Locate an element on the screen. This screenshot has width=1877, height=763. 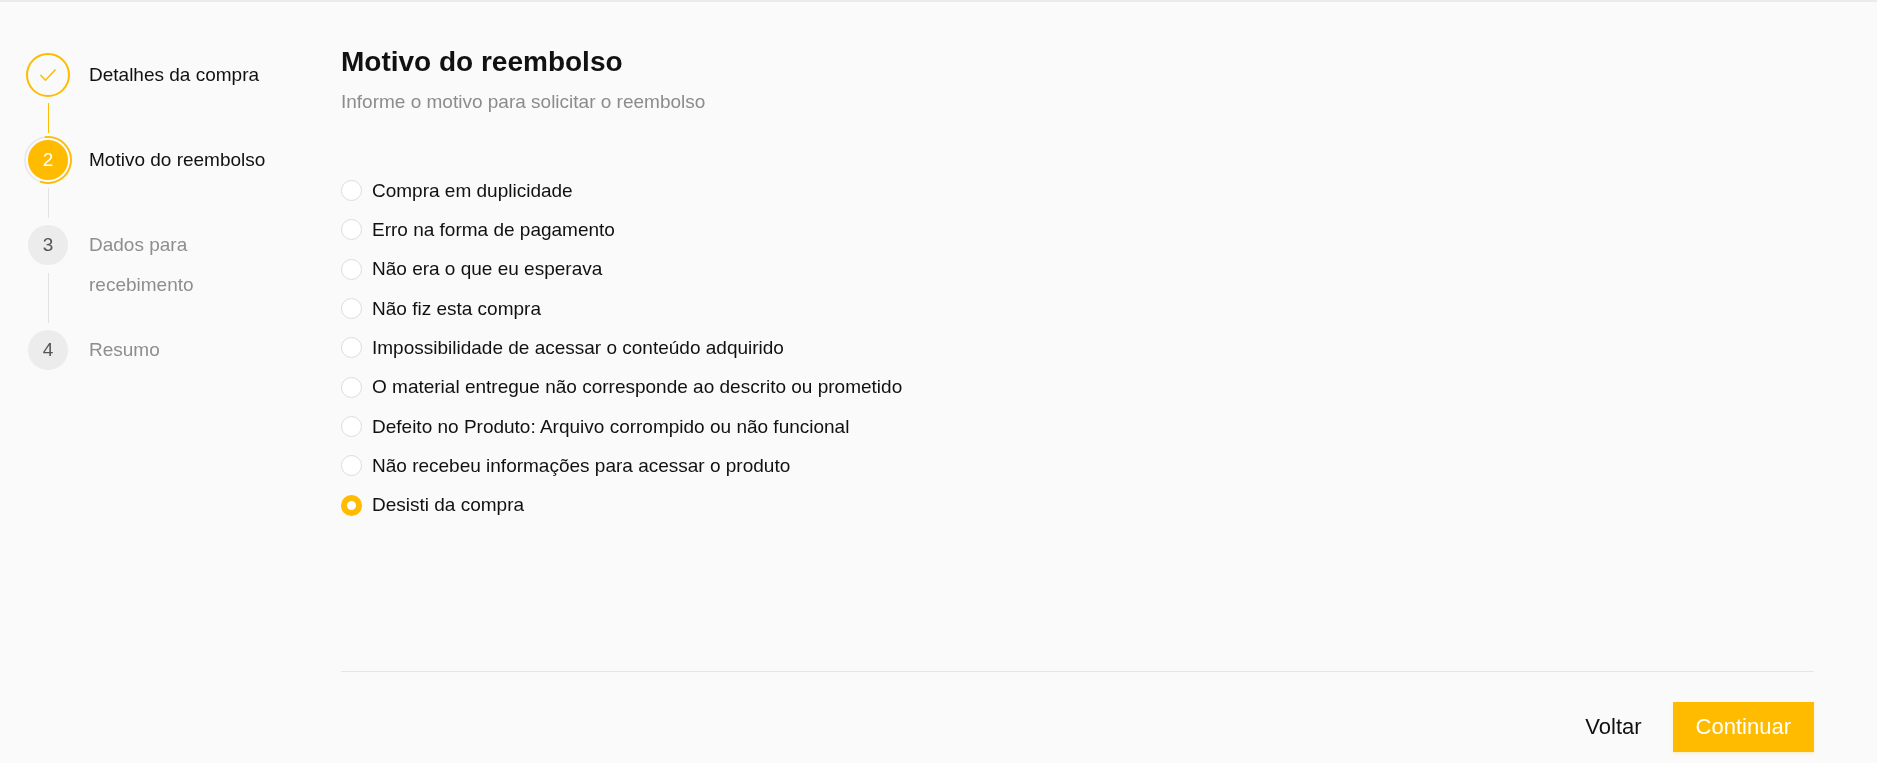
step-label: Detalhes da compra is located at coordinates (174, 75).